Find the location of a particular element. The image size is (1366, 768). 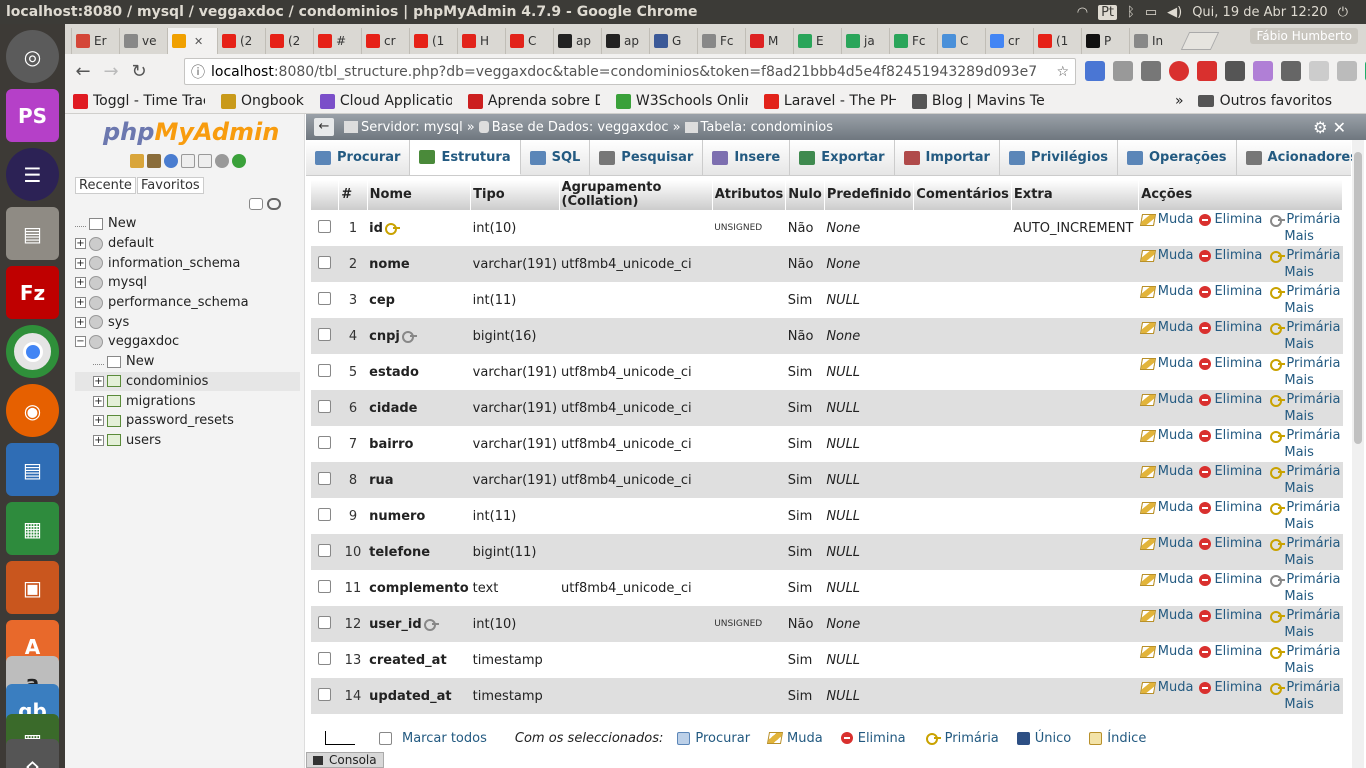

chrome-icon is located at coordinates (32, 351).